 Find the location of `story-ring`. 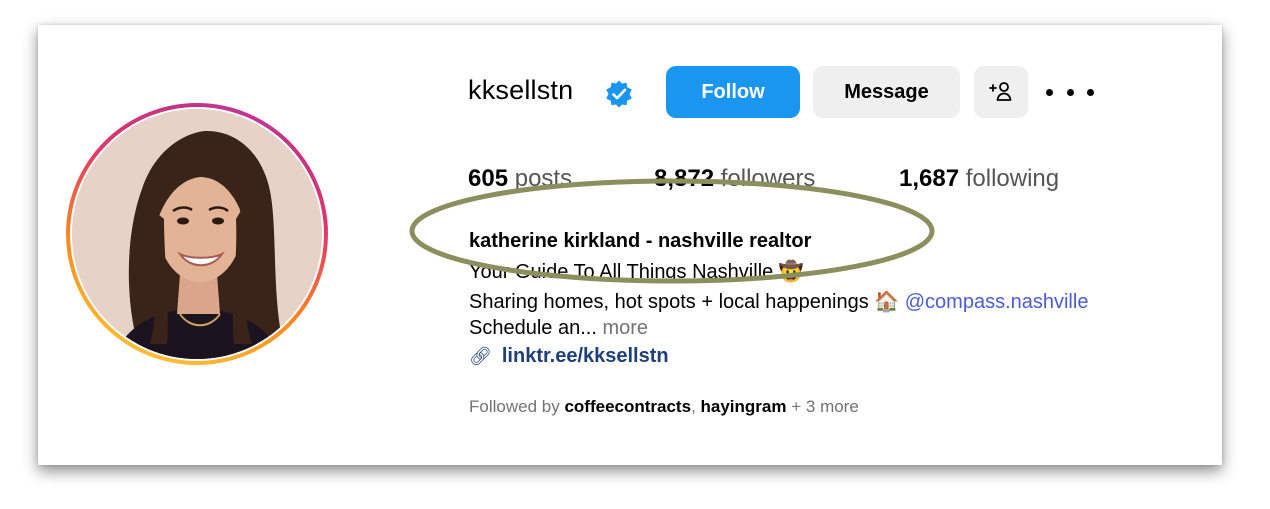

story-ring is located at coordinates (197, 234).